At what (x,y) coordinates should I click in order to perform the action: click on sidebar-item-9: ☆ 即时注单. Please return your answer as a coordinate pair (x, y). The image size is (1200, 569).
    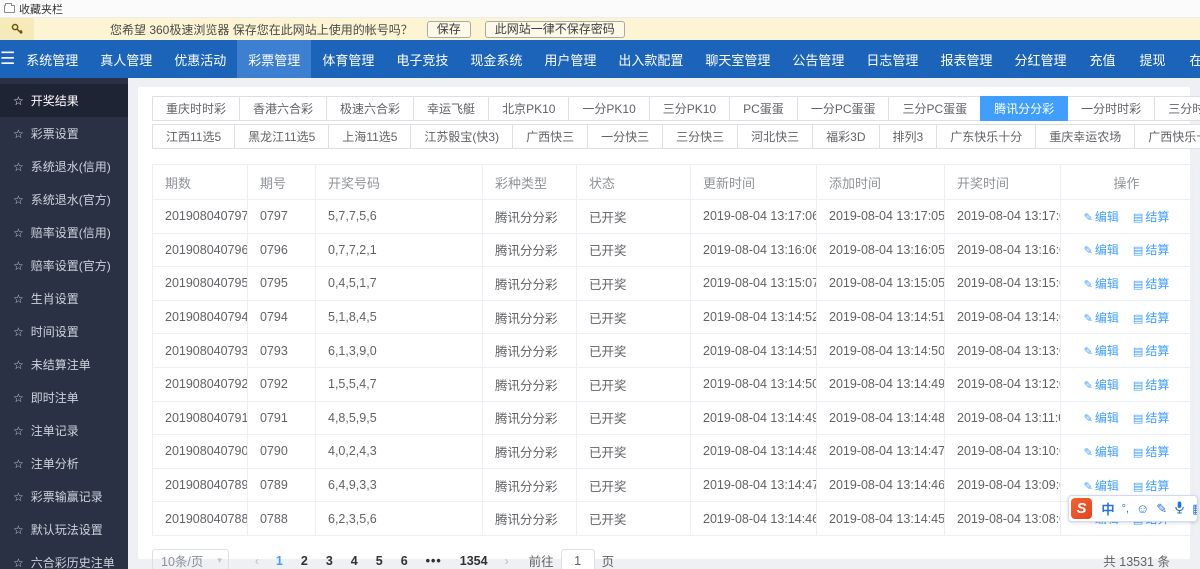
    Looking at the image, I should click on (64, 397).